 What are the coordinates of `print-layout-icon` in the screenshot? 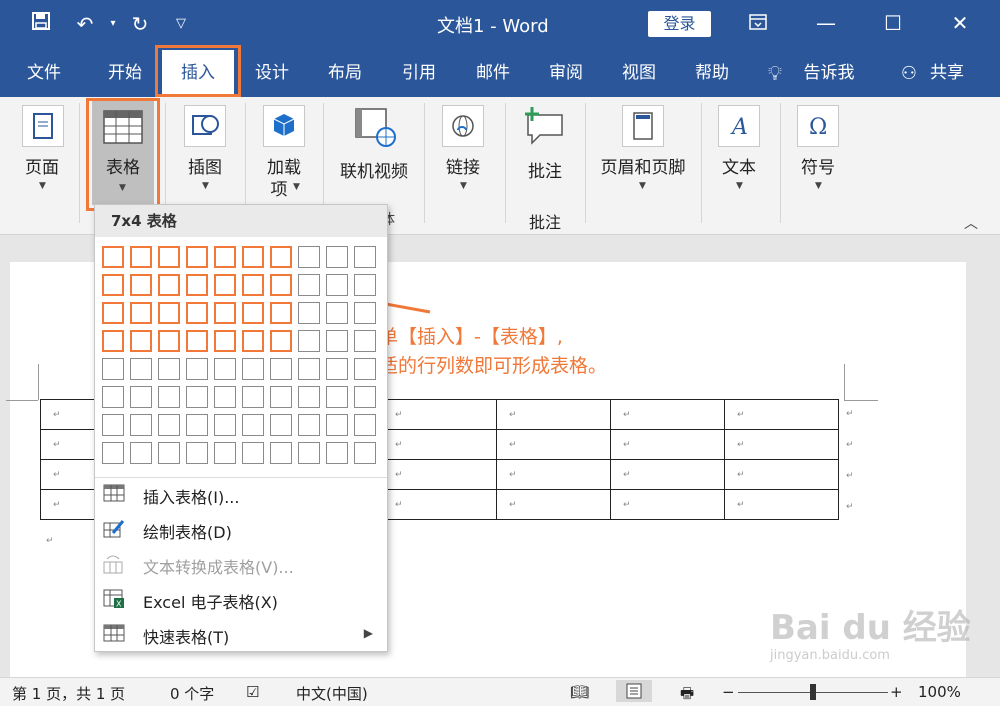 It's located at (634, 691).